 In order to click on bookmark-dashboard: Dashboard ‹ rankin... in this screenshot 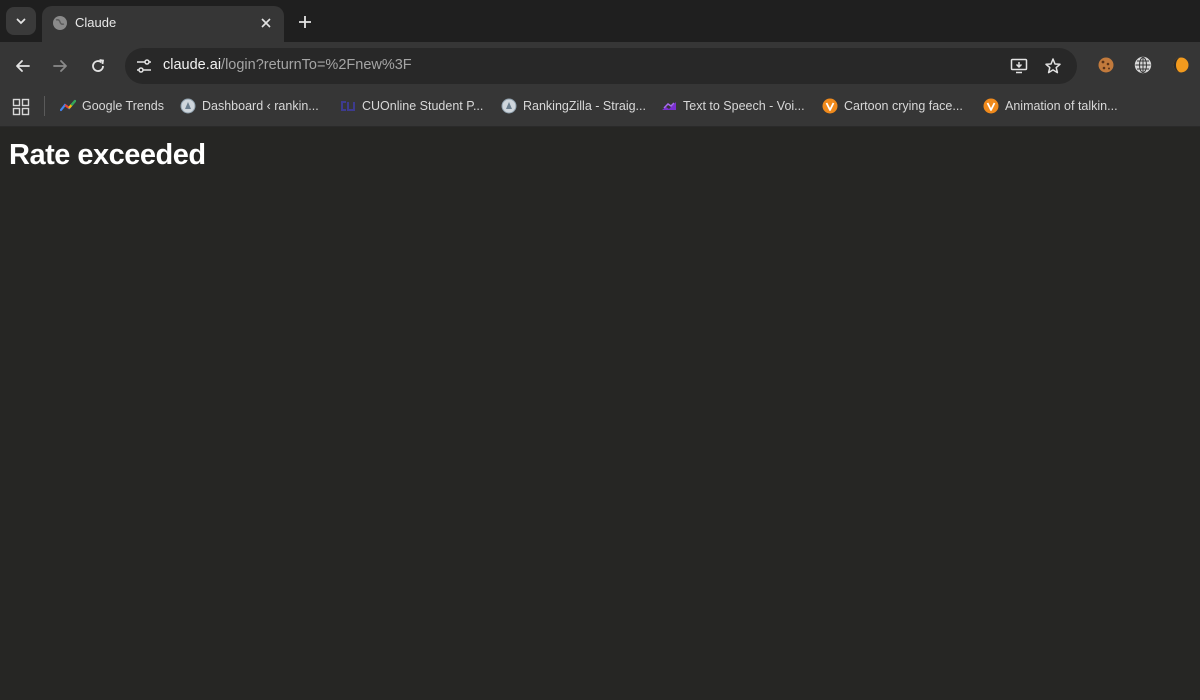, I will do `click(249, 106)`.